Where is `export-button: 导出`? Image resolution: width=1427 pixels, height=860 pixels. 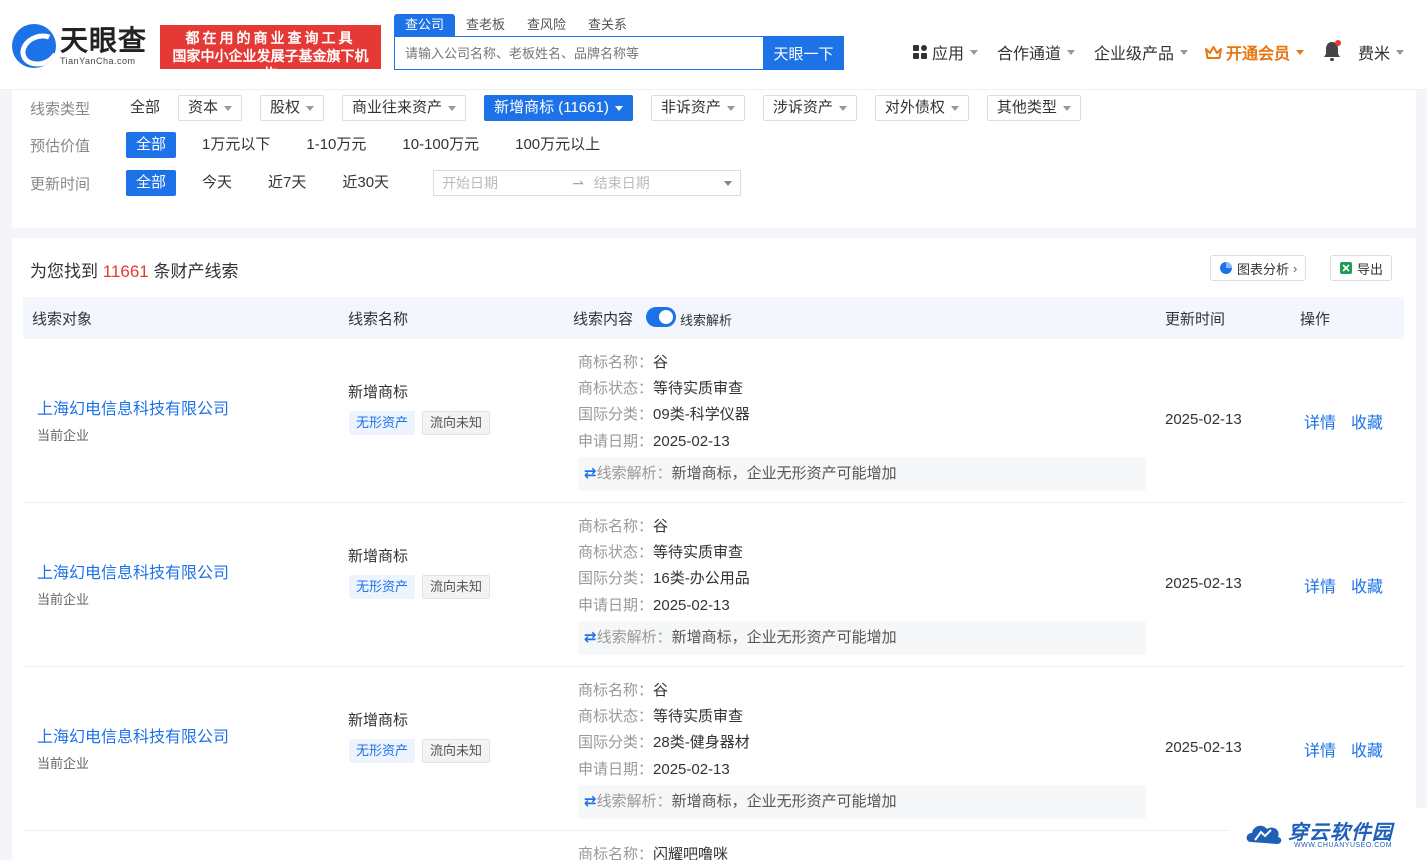 export-button: 导出 is located at coordinates (1361, 268).